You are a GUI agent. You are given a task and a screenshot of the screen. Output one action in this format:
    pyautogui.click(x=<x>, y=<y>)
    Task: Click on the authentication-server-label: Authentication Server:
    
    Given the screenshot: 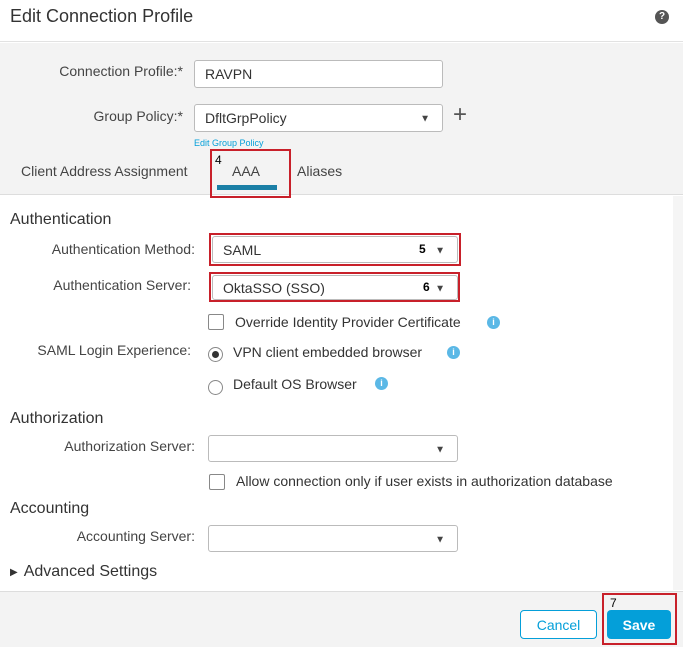 What is the action you would take?
    pyautogui.click(x=122, y=285)
    